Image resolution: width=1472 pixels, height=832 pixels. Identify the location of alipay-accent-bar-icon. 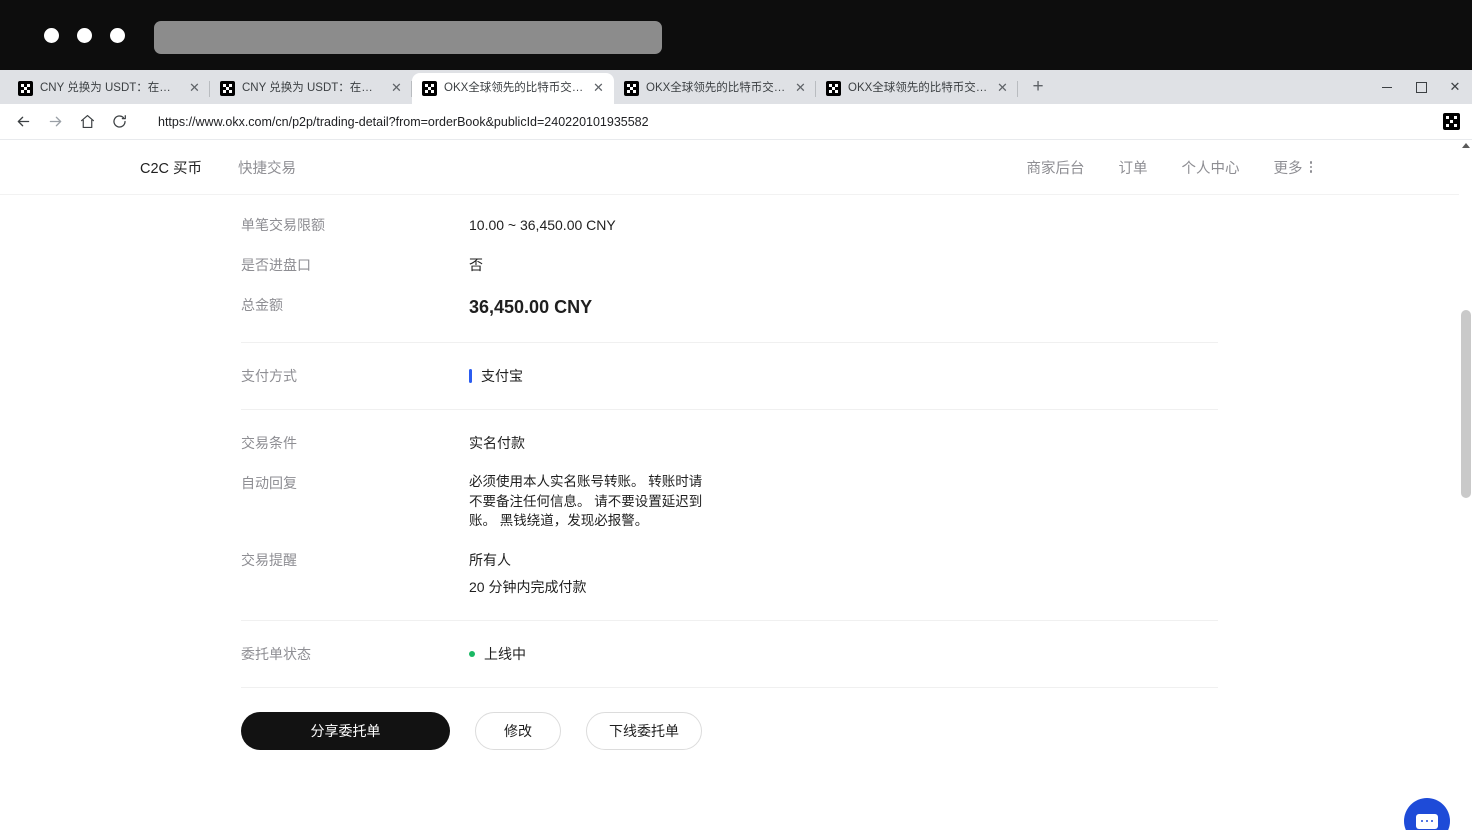
(470, 376).